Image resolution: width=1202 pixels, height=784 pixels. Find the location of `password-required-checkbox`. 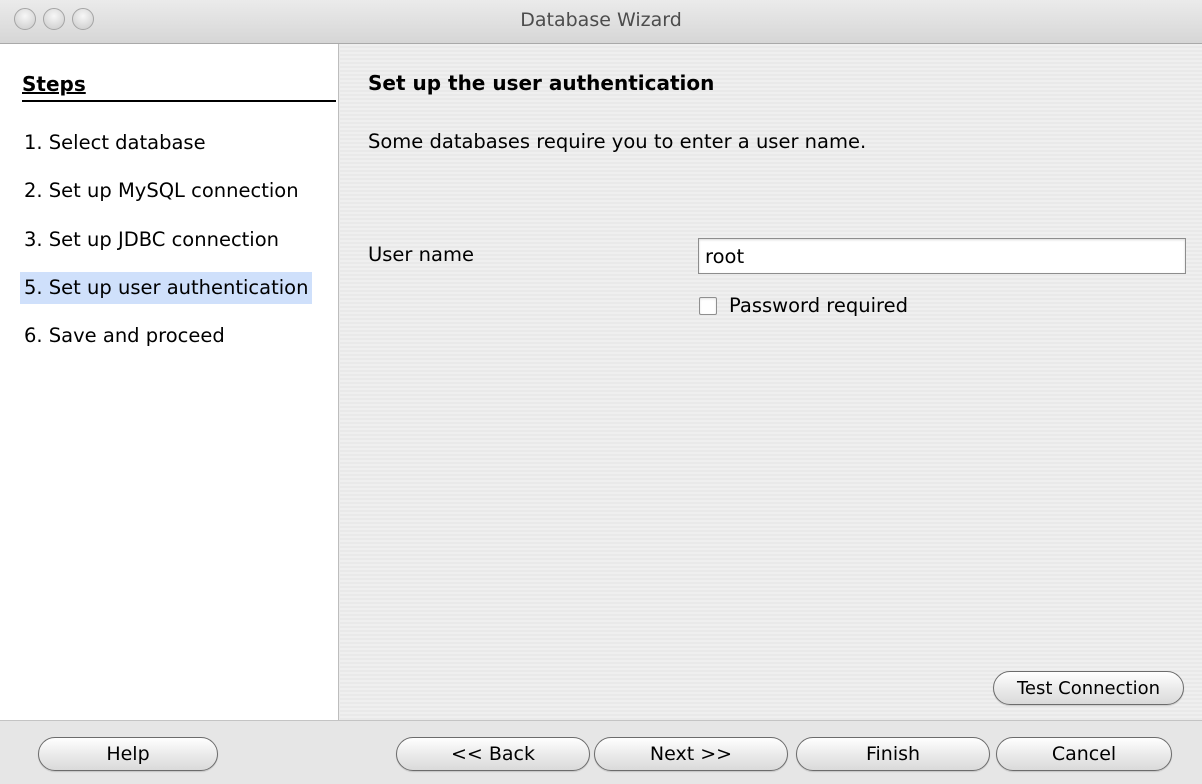

password-required-checkbox is located at coordinates (708, 305).